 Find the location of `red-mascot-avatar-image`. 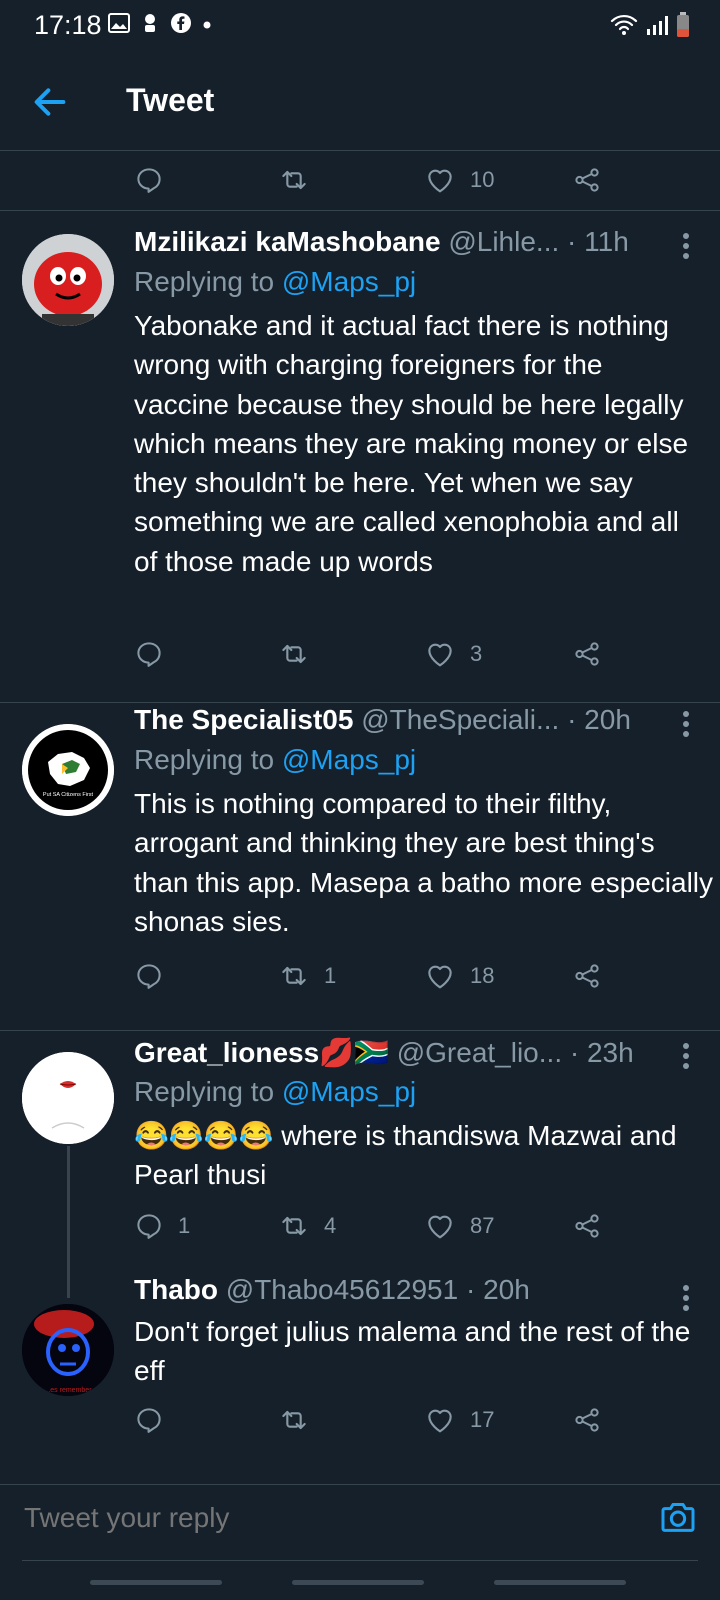

red-mascot-avatar-image is located at coordinates (68, 280).